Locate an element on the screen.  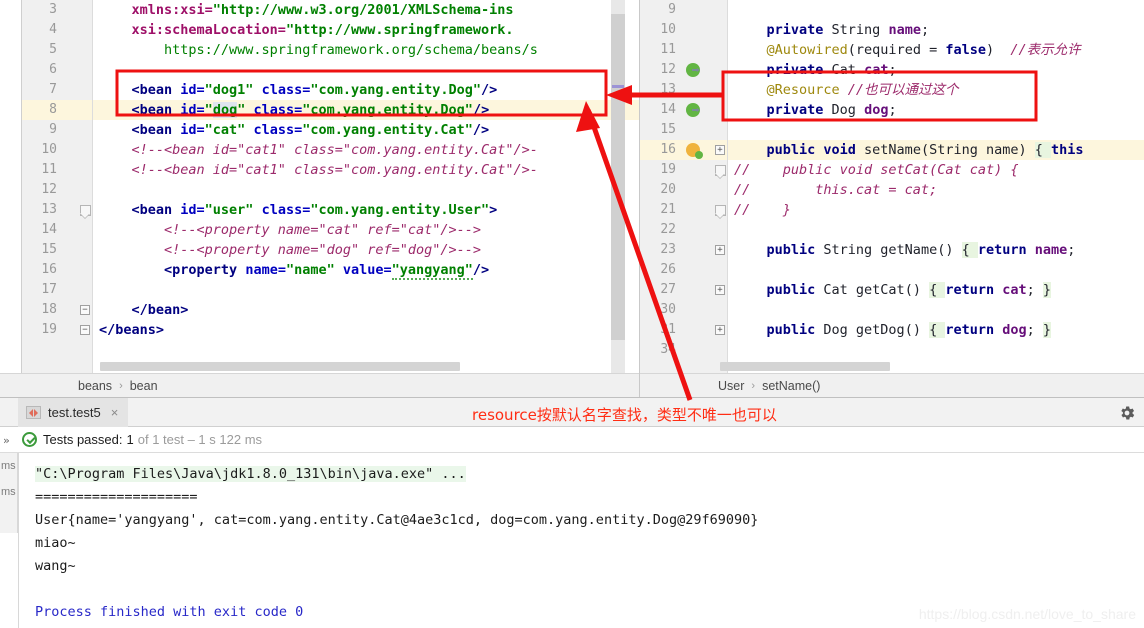
run-tab-test-test5: test.test5 × is located at coordinates (73, 412).